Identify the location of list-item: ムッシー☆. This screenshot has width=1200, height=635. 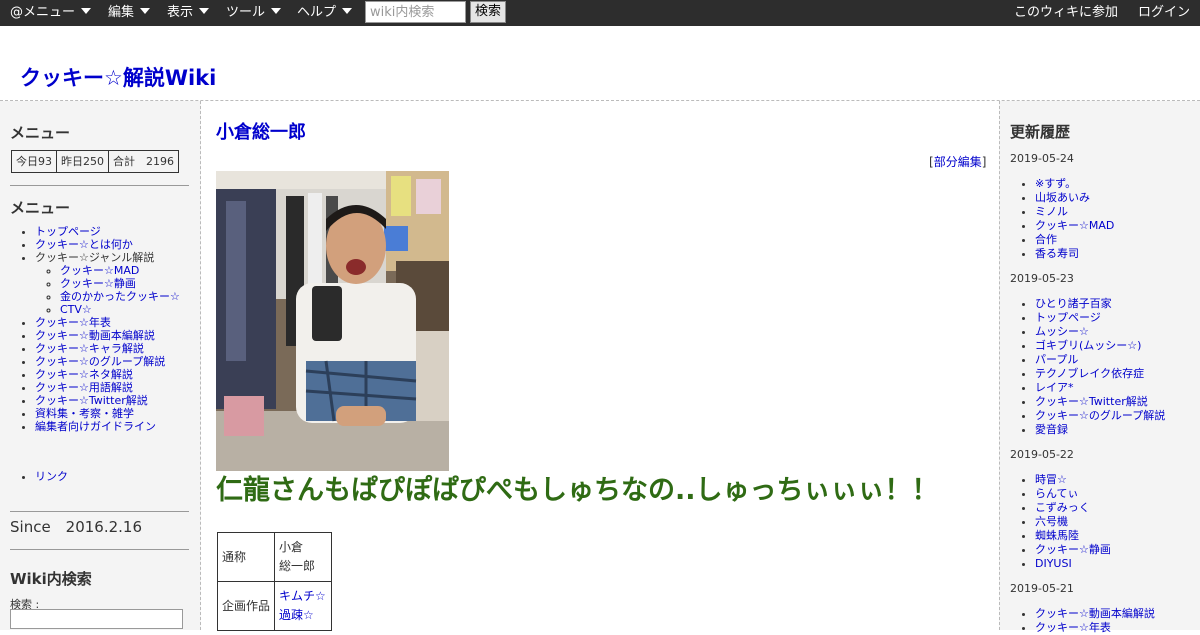
(1100, 332).